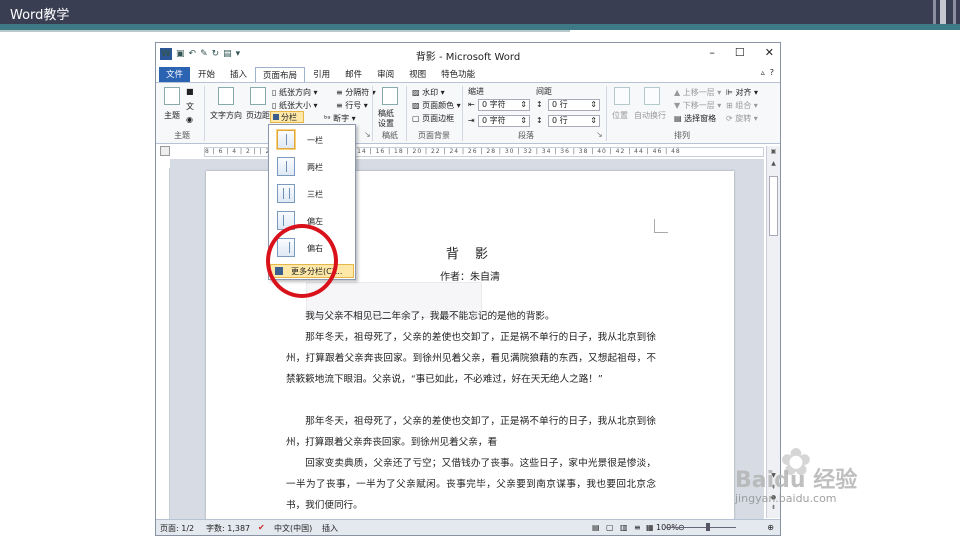 This screenshot has width=960, height=540. Describe the element at coordinates (189, 119) in the screenshot. I see `theme-effects-icon: ◉` at that location.